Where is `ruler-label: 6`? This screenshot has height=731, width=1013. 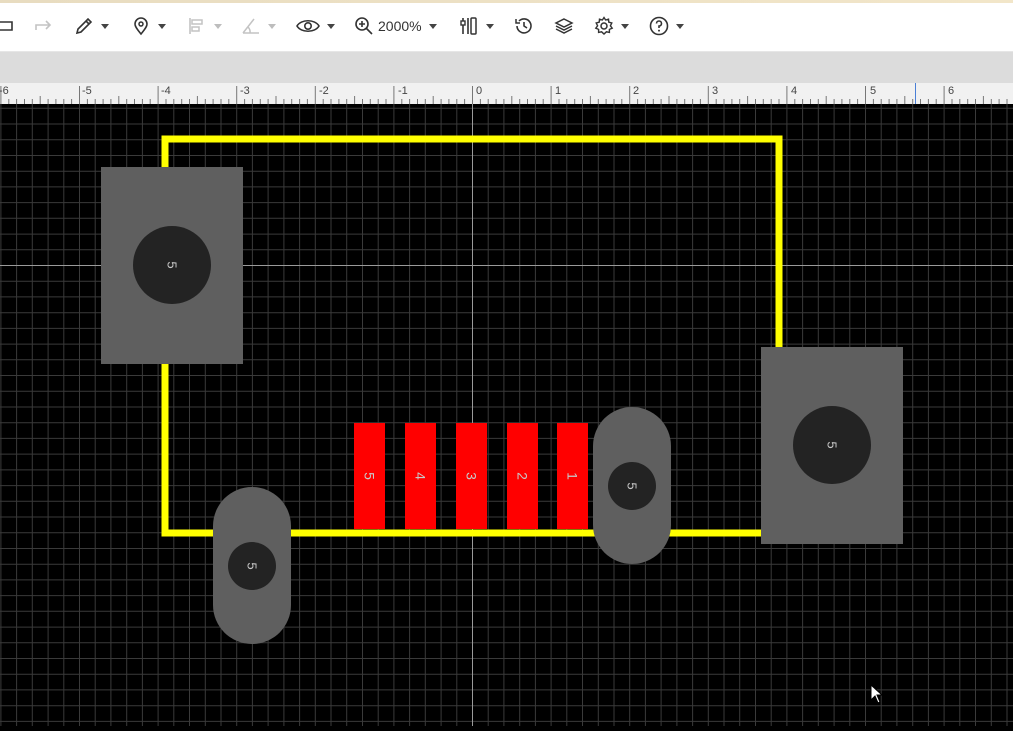
ruler-label: 6 is located at coordinates (951, 91).